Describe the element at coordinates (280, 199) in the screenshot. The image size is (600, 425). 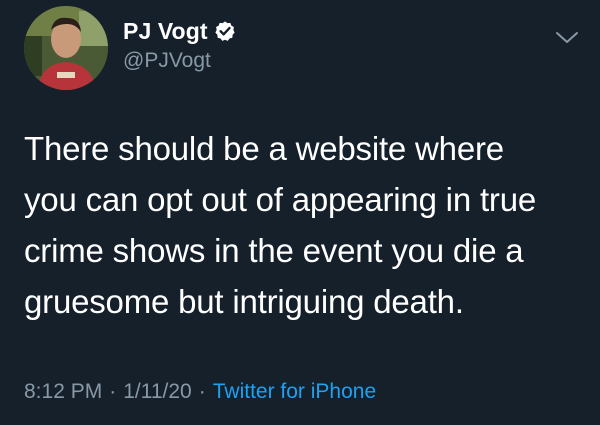
I see `tweet-text-line: you can opt out of appearing in true` at that location.